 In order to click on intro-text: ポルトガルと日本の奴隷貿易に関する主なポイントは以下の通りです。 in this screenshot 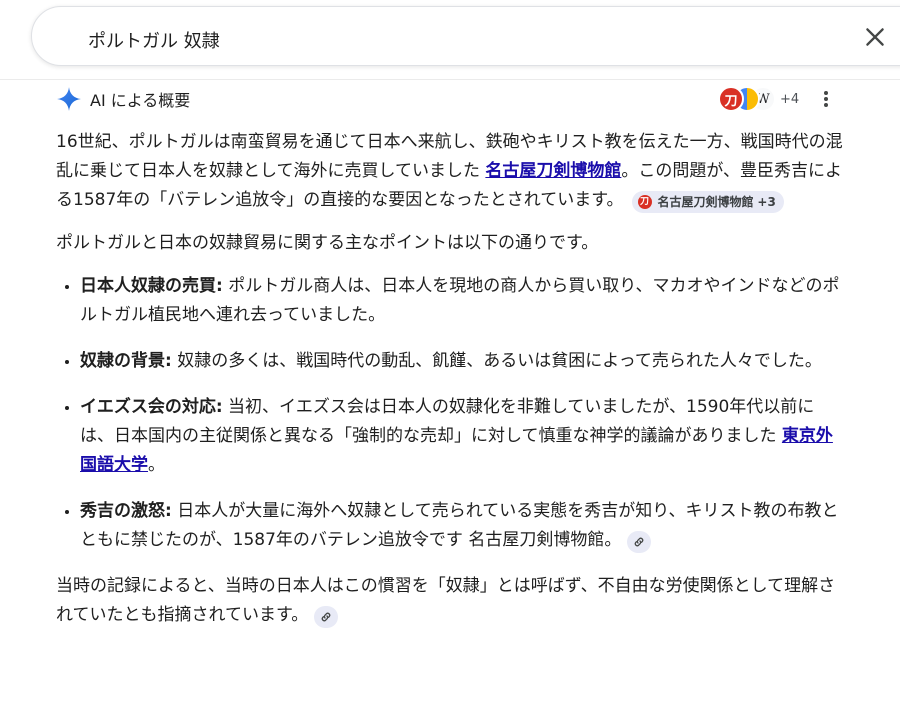, I will do `click(327, 243)`.